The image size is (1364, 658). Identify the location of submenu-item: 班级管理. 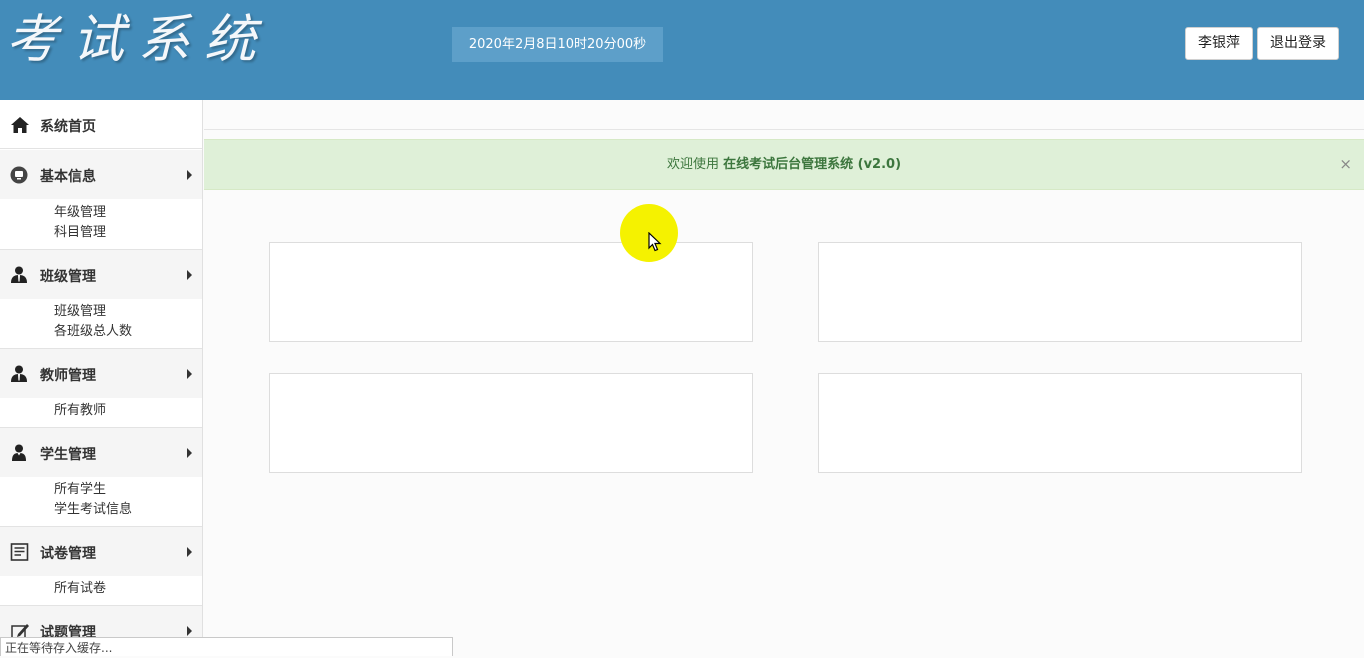
(80, 309).